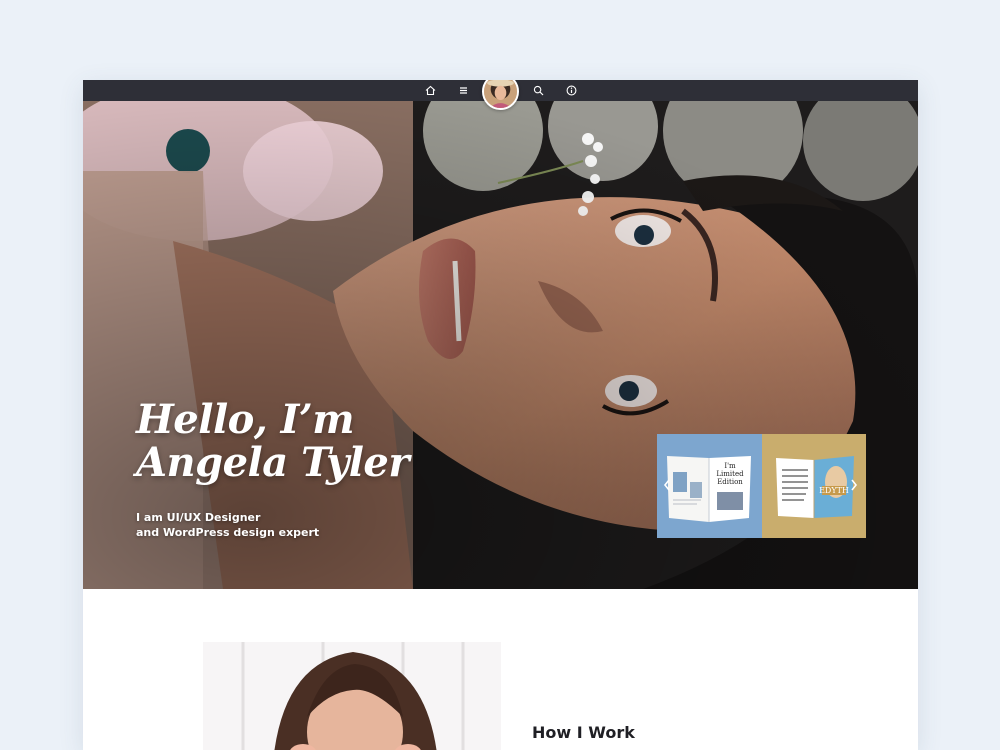  Describe the element at coordinates (352, 696) in the screenshot. I see `portrait-photo` at that location.